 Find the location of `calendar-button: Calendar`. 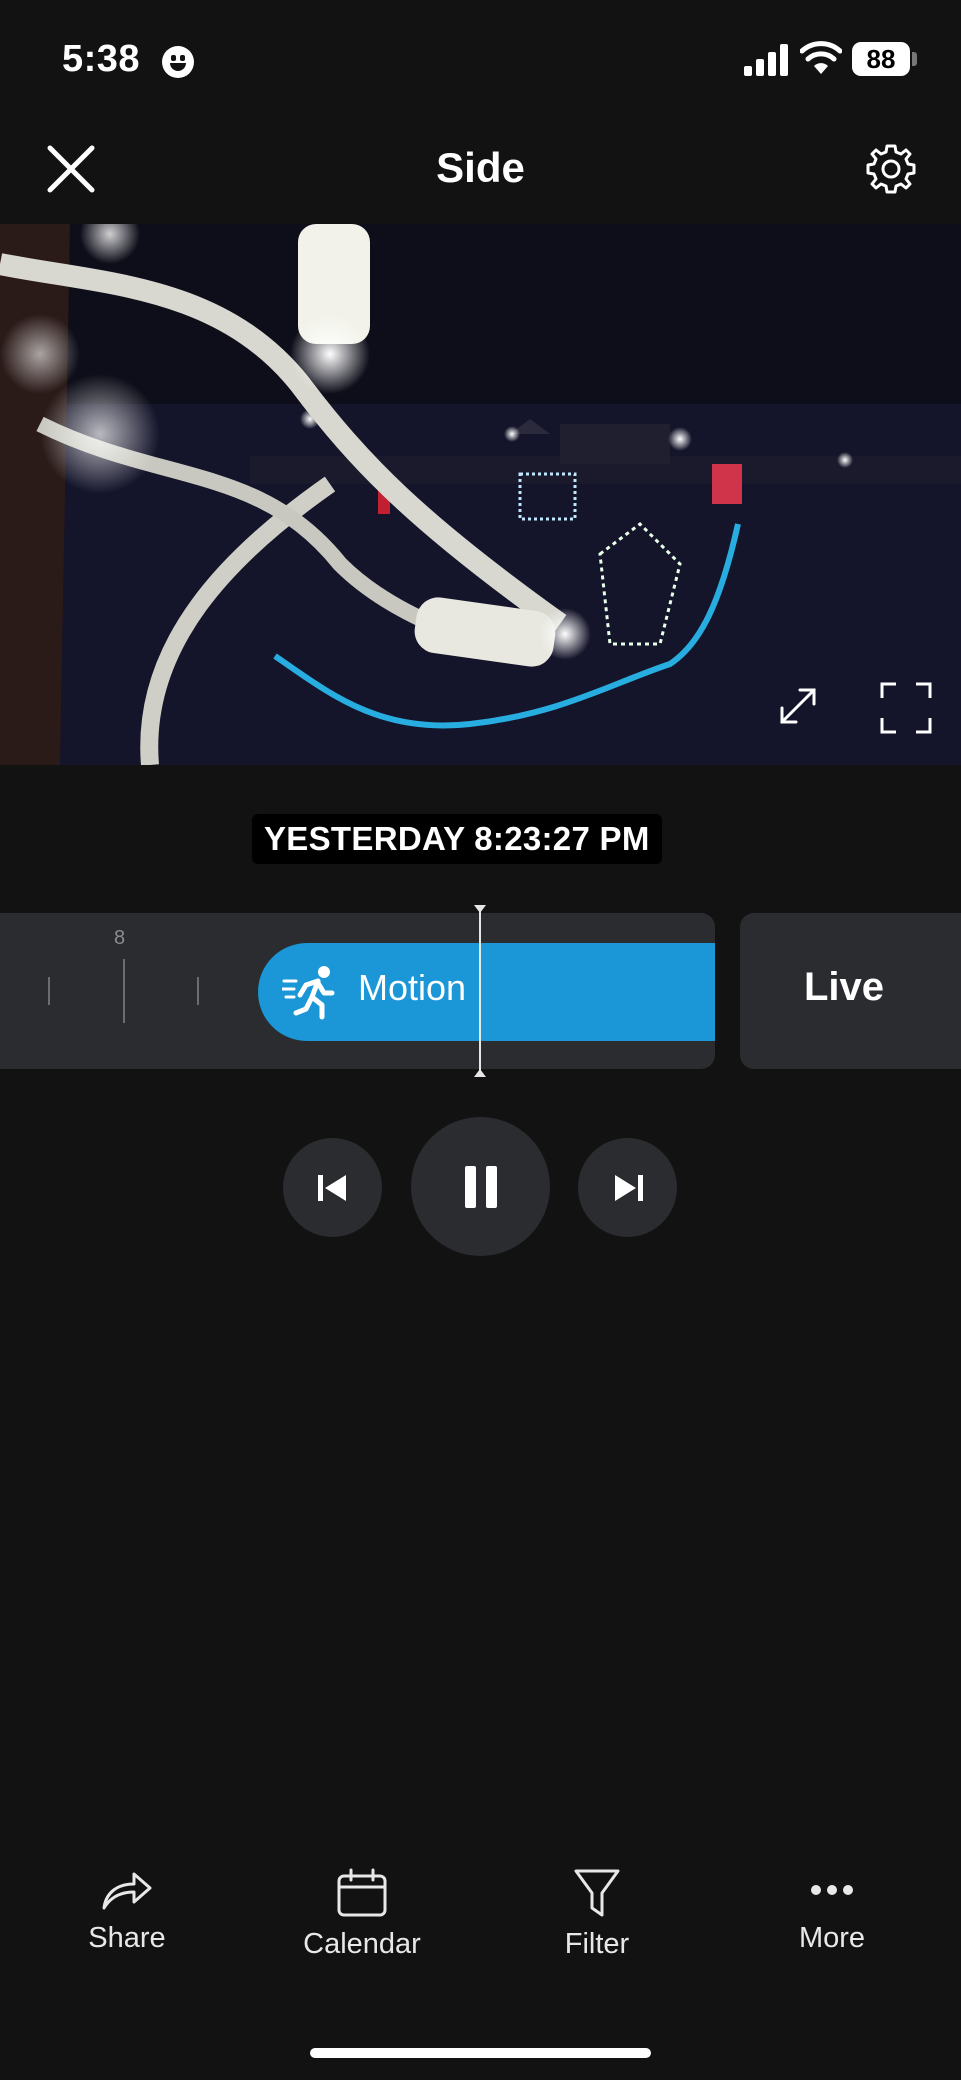

calendar-button: Calendar is located at coordinates (362, 1915).